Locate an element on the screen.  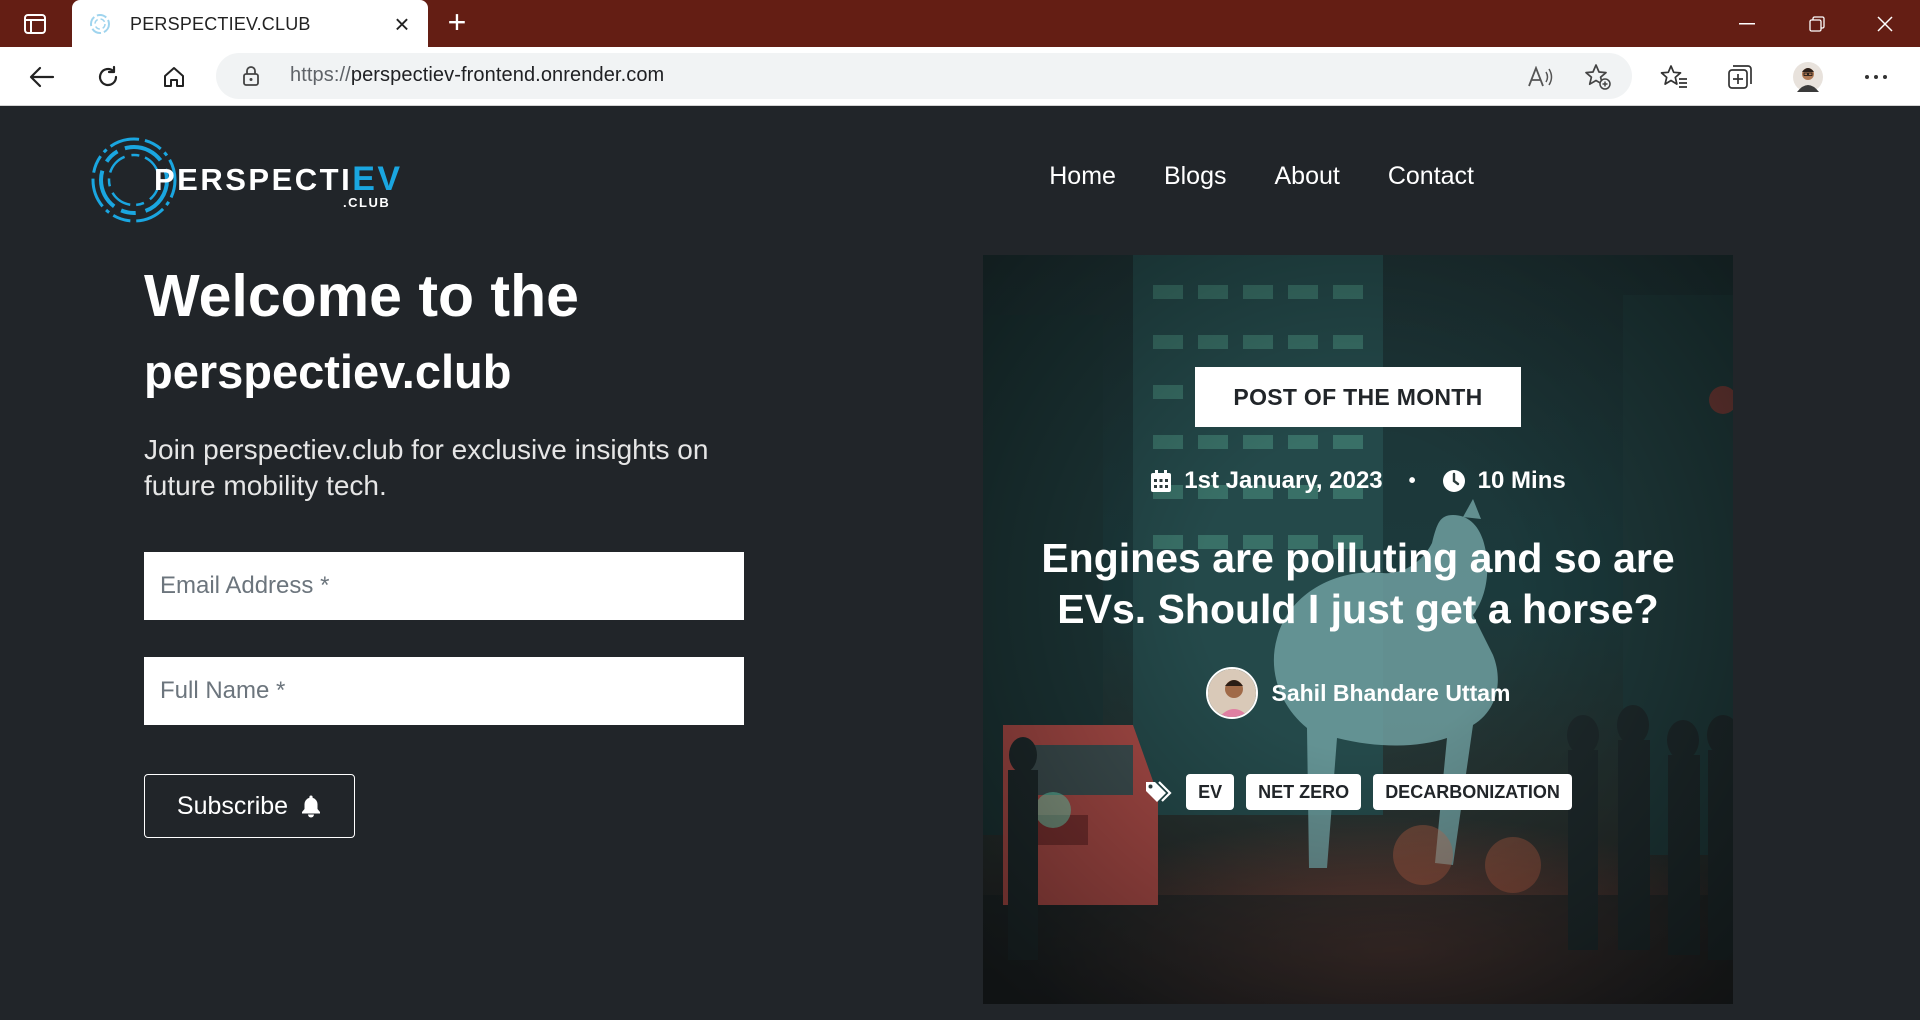
post-tags: EV NET ZERO DECARBONIZATION is located at coordinates (1358, 792).